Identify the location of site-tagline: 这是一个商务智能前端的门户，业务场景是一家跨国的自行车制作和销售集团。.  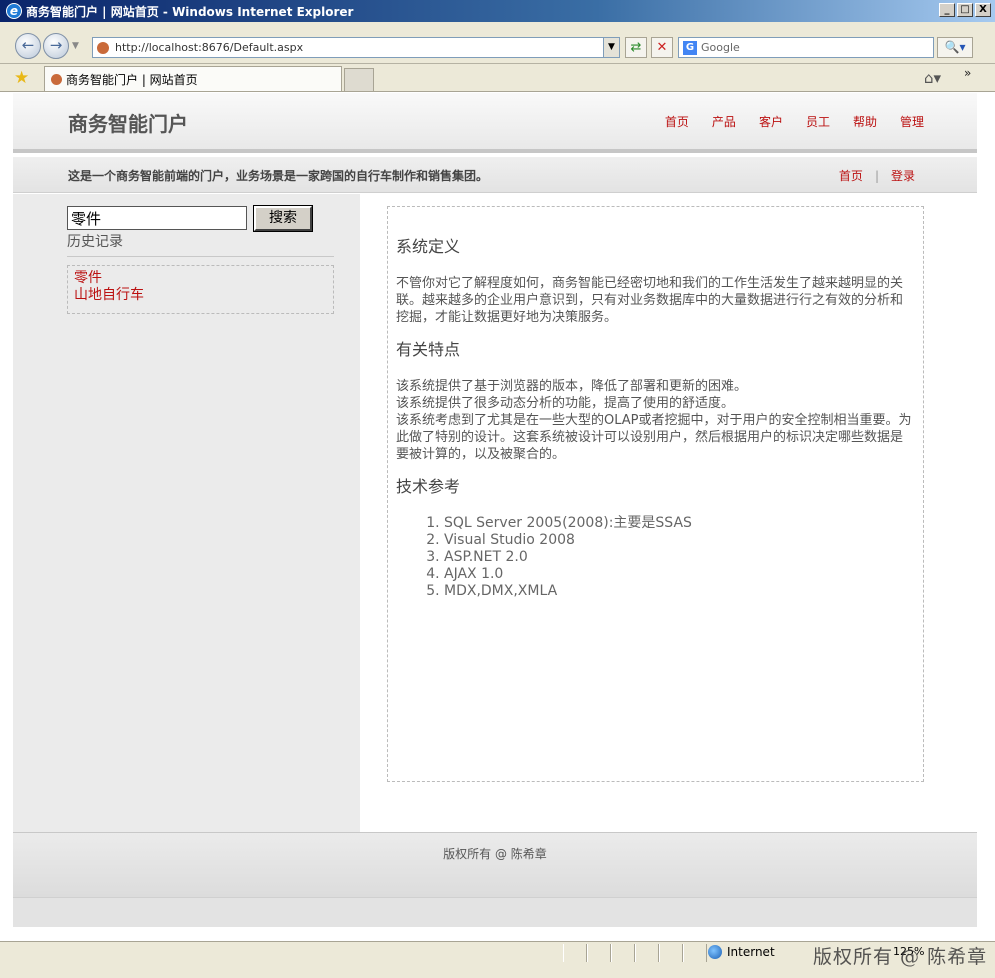
(278, 176).